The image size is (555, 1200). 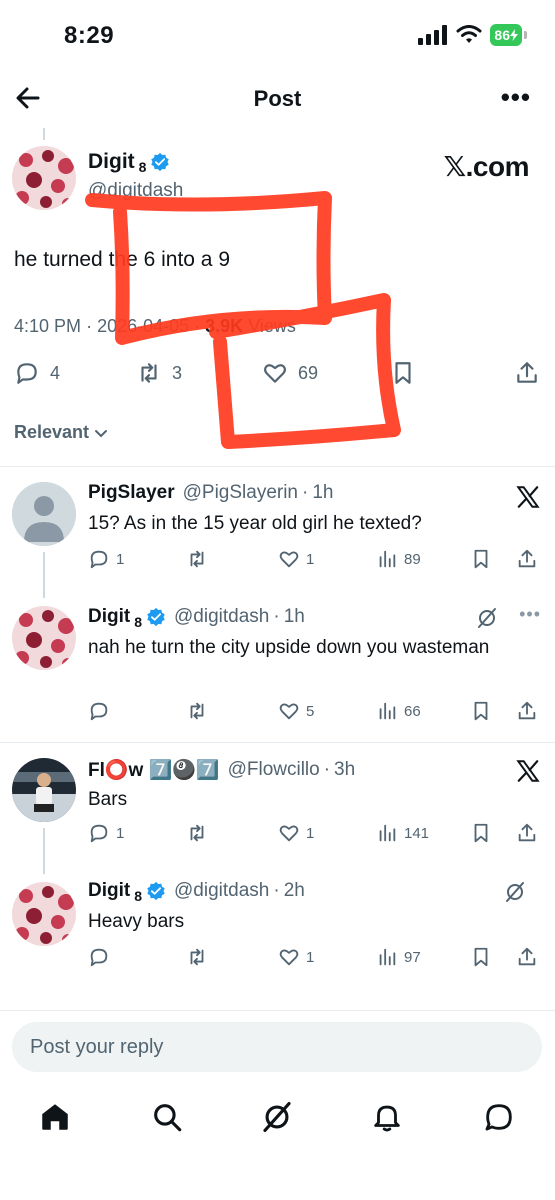 I want to click on reply-author-name: Fl⭕w 7️⃣🎱7️⃣, so click(x=154, y=770).